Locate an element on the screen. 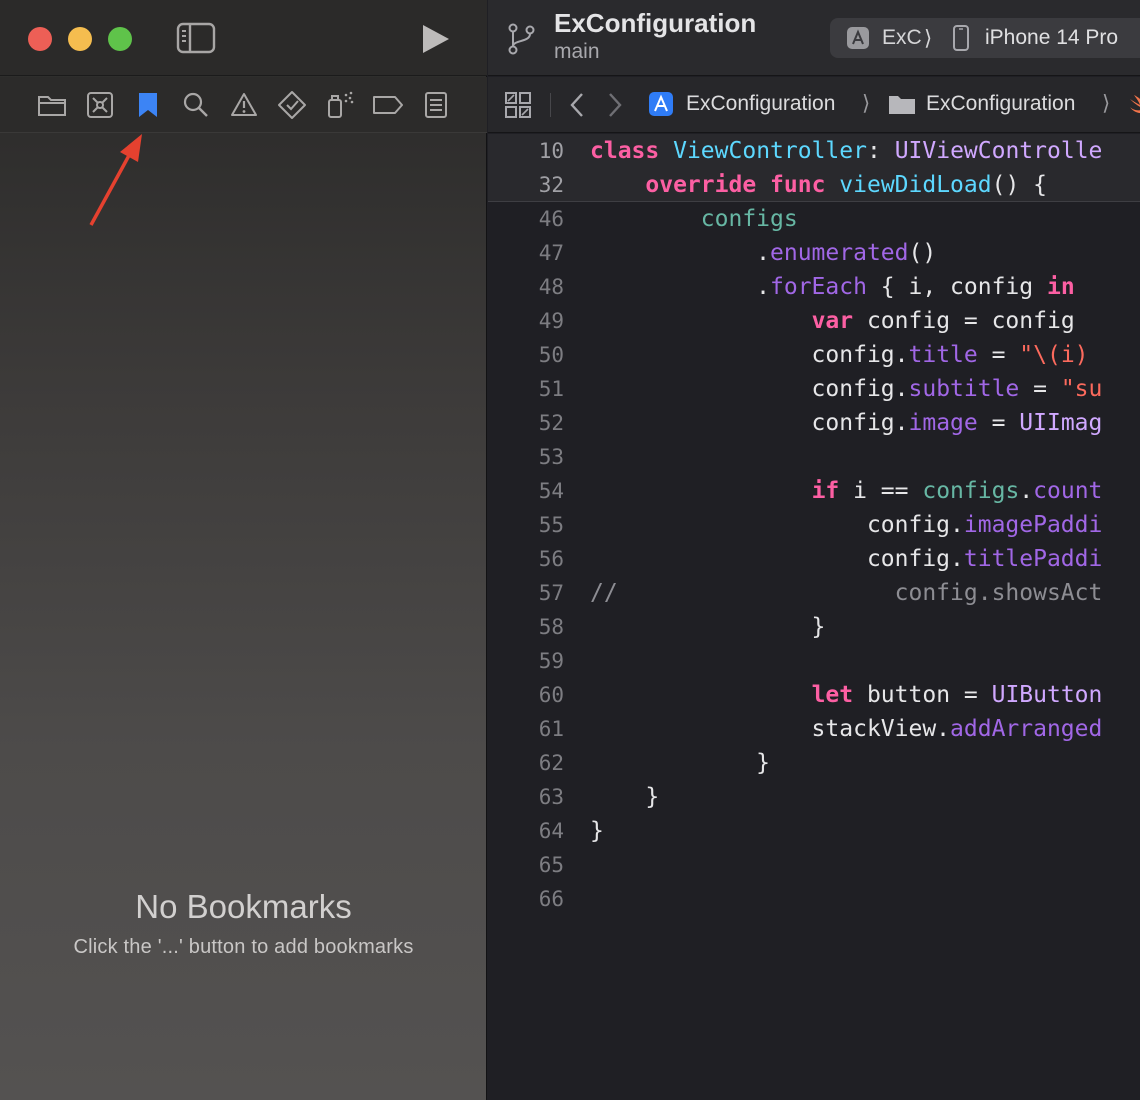 This screenshot has height=1100, width=1140. code-line: 62 } is located at coordinates (814, 763).